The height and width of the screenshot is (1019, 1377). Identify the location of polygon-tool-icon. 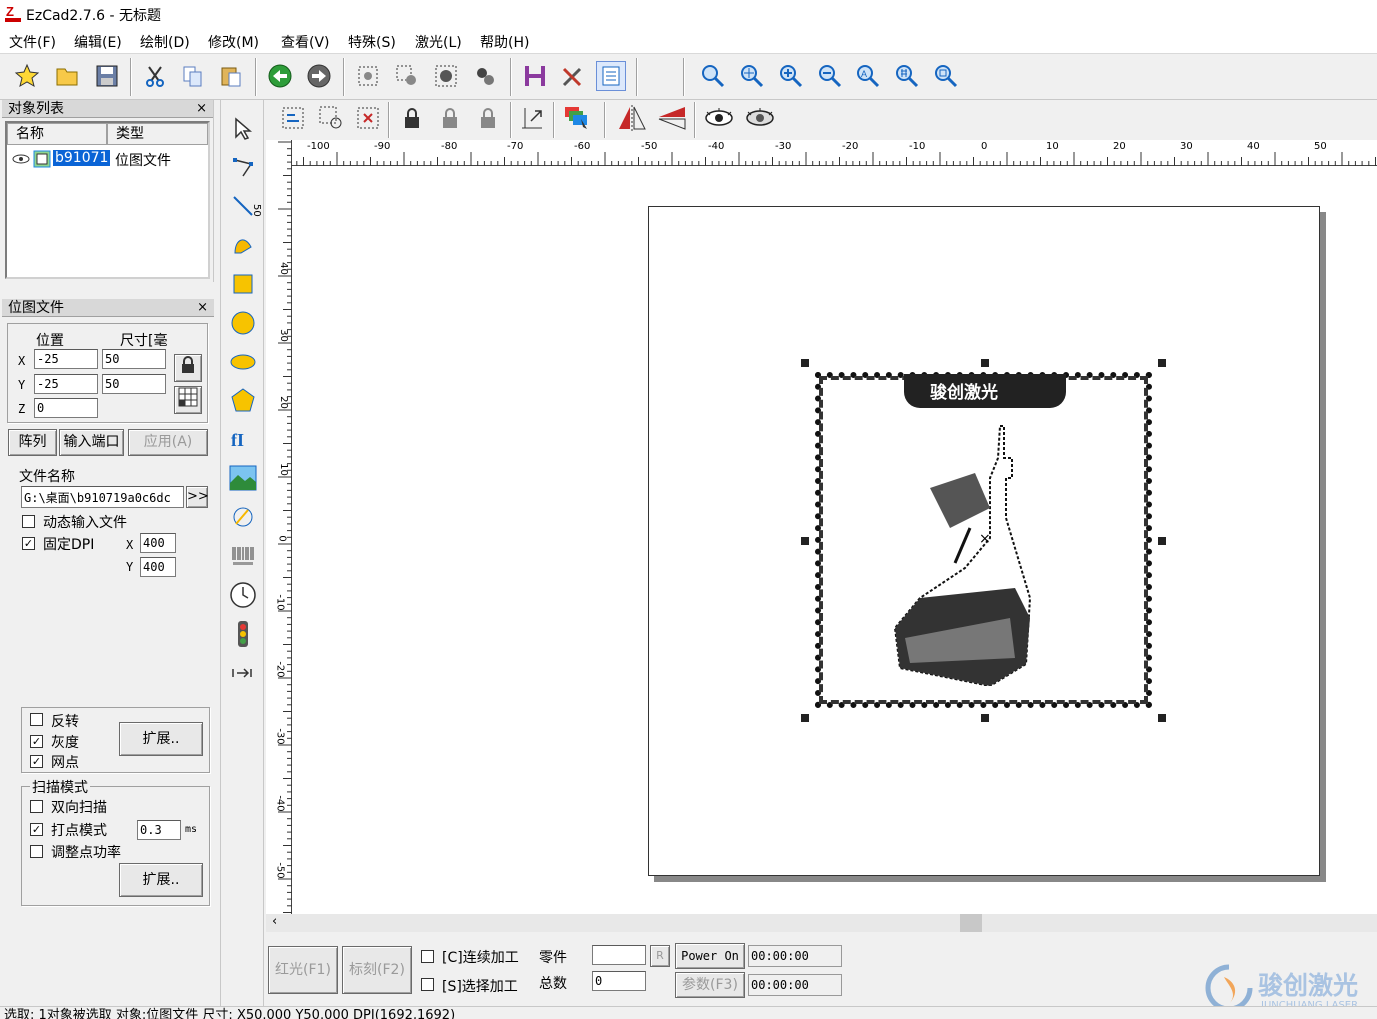
(243, 400).